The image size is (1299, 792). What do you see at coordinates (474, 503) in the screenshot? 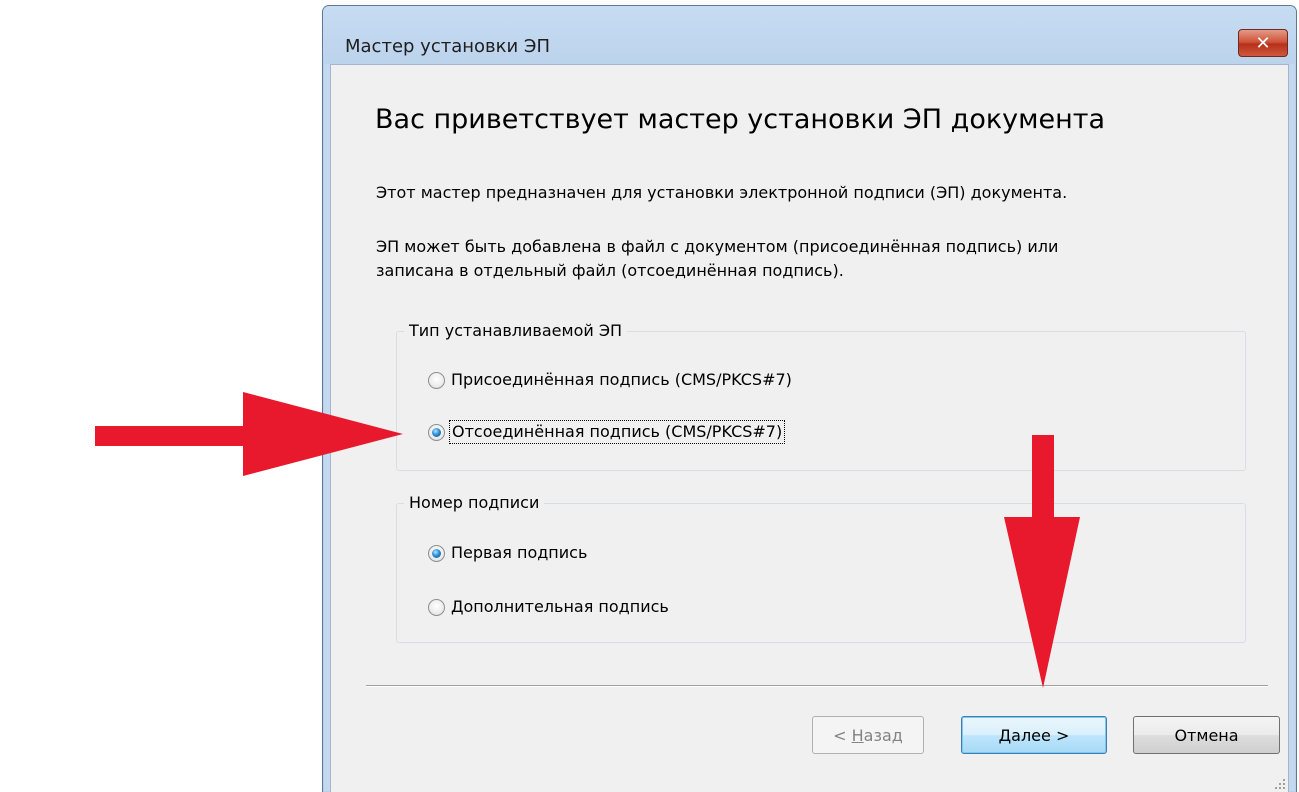
I see `signature-number-legend: Номер подписи` at bounding box center [474, 503].